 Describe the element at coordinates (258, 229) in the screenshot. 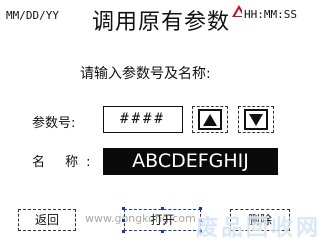

I see `watermark-text: 废品回收网` at that location.